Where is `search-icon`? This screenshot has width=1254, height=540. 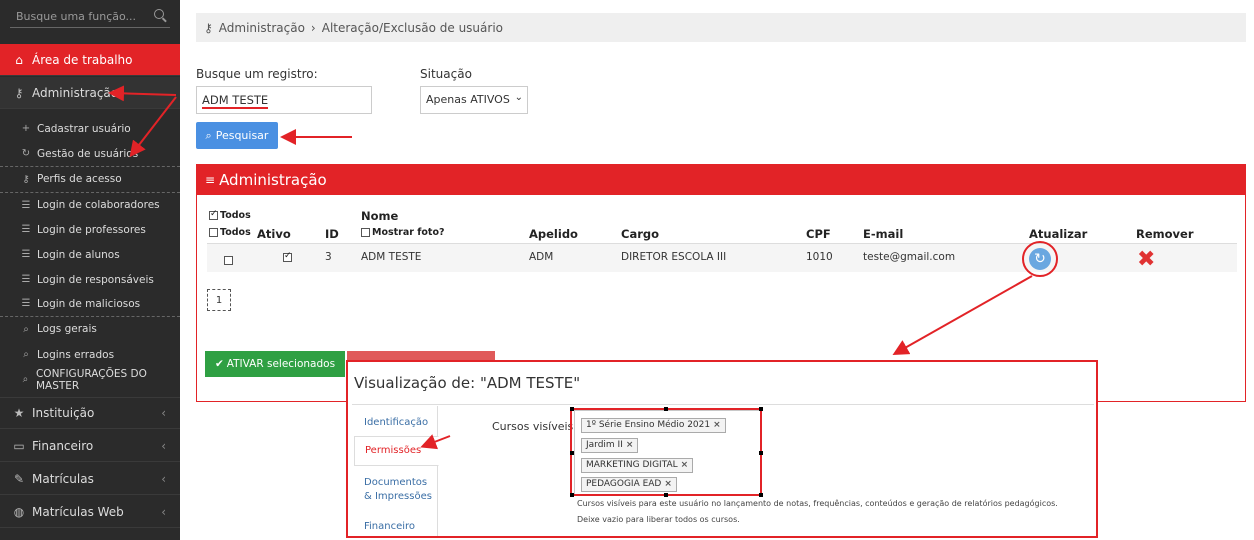 search-icon is located at coordinates (159, 14).